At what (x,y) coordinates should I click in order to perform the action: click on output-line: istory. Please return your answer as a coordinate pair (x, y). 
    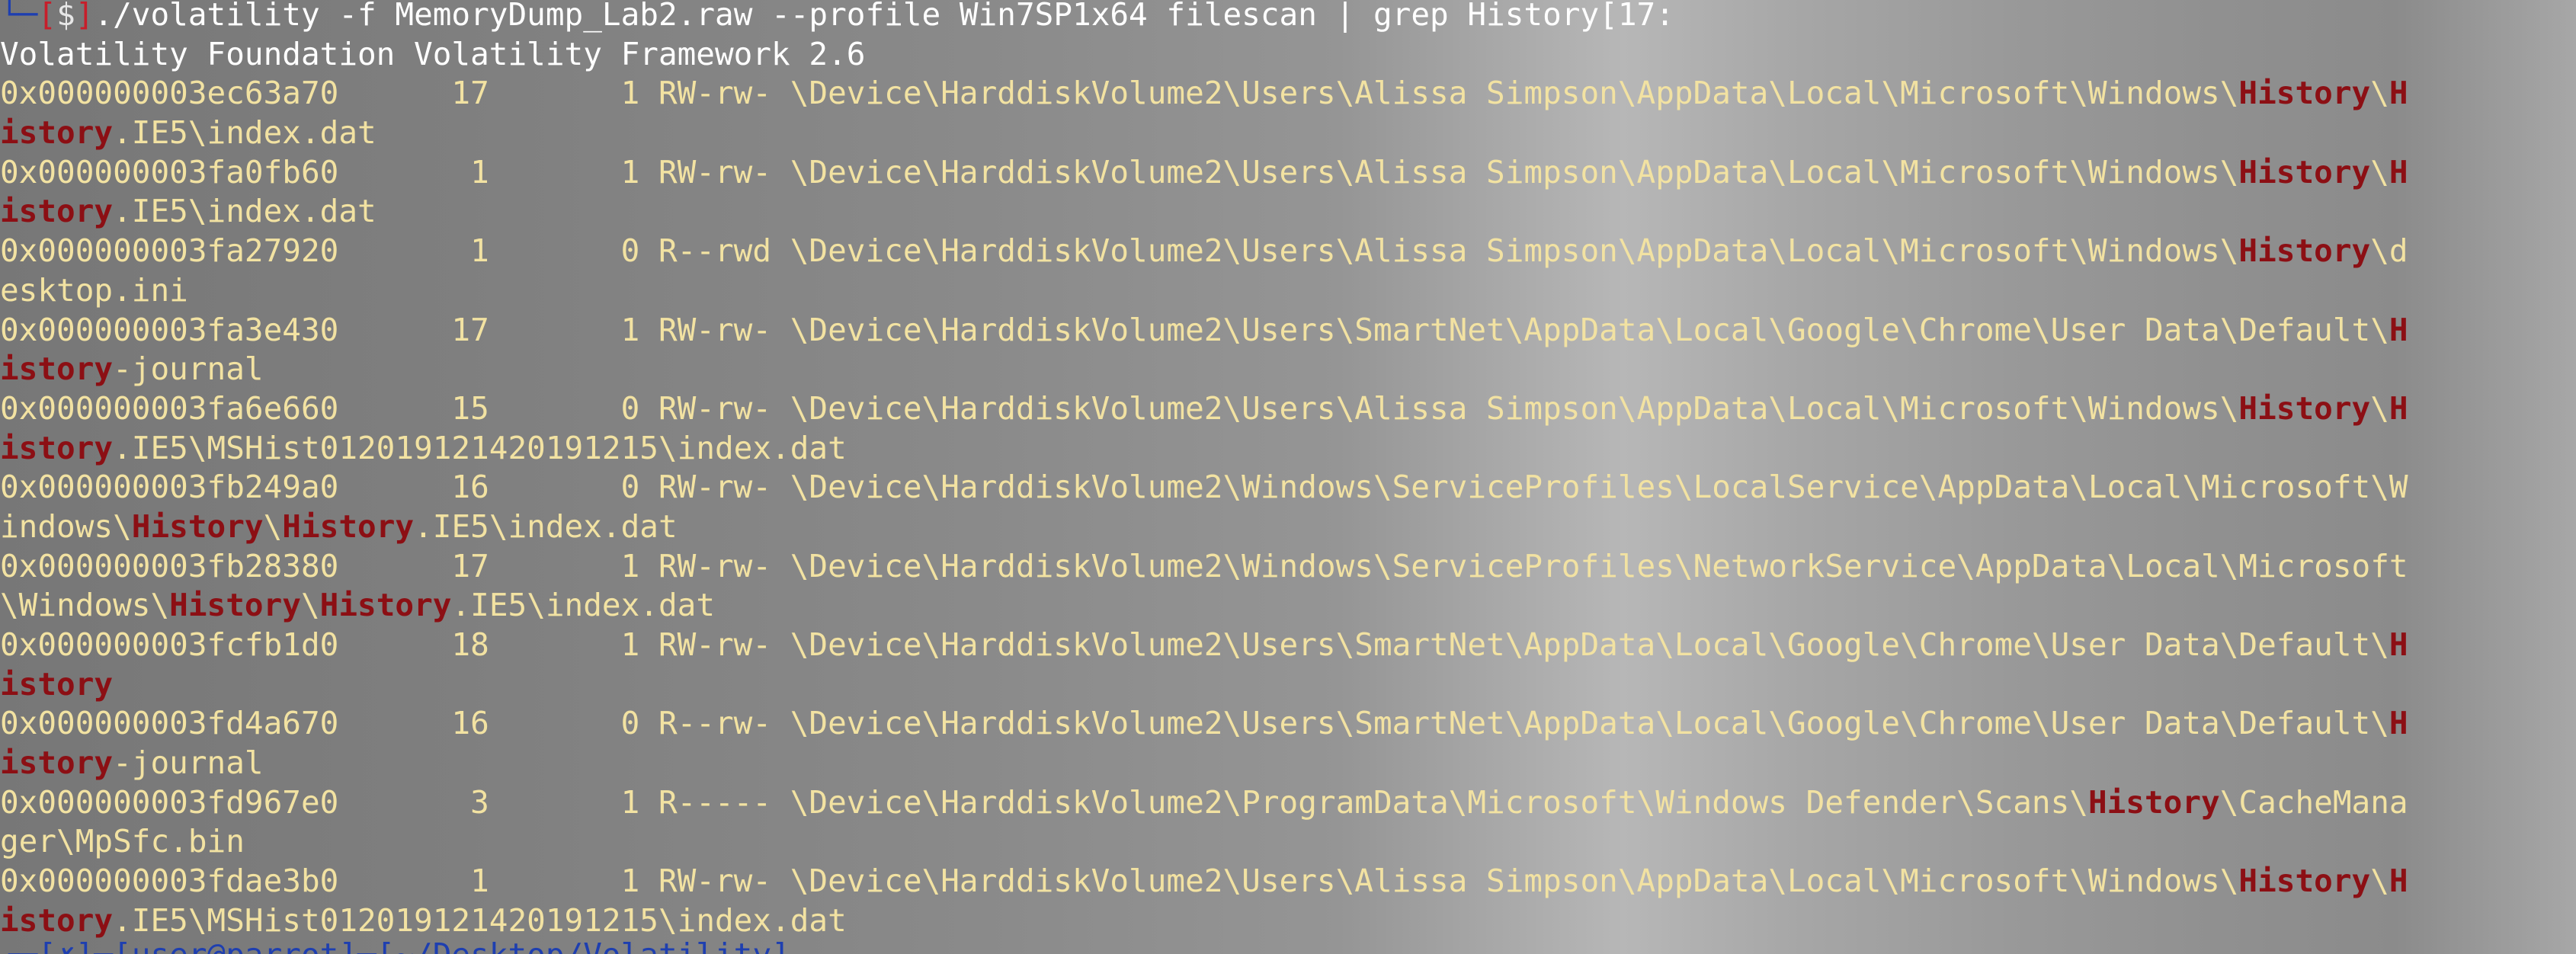
    Looking at the image, I should click on (1288, 685).